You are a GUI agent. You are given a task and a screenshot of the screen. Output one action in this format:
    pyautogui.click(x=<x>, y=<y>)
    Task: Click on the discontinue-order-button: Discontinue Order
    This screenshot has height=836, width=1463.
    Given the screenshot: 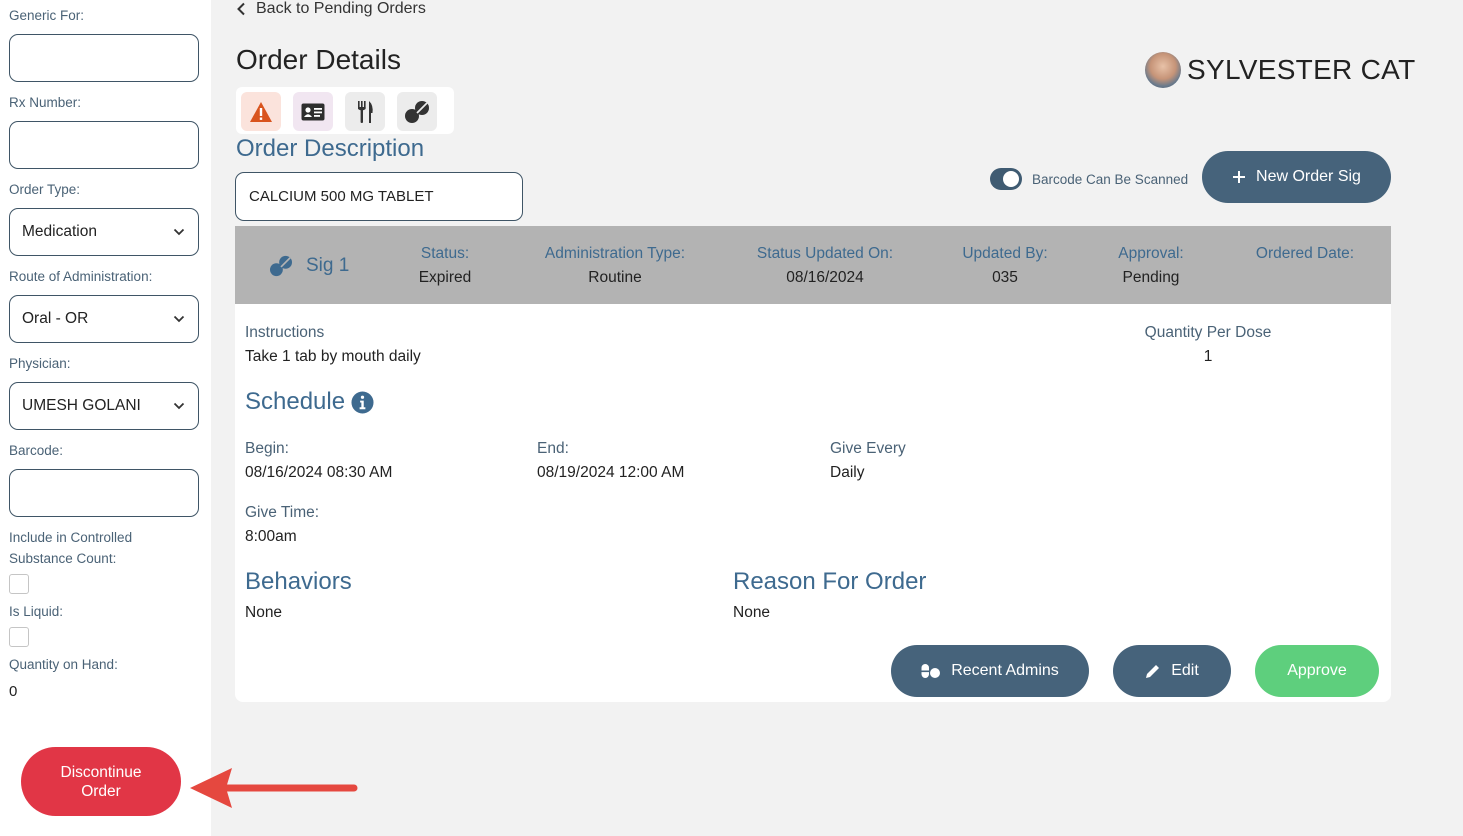 What is the action you would take?
    pyautogui.click(x=101, y=781)
    